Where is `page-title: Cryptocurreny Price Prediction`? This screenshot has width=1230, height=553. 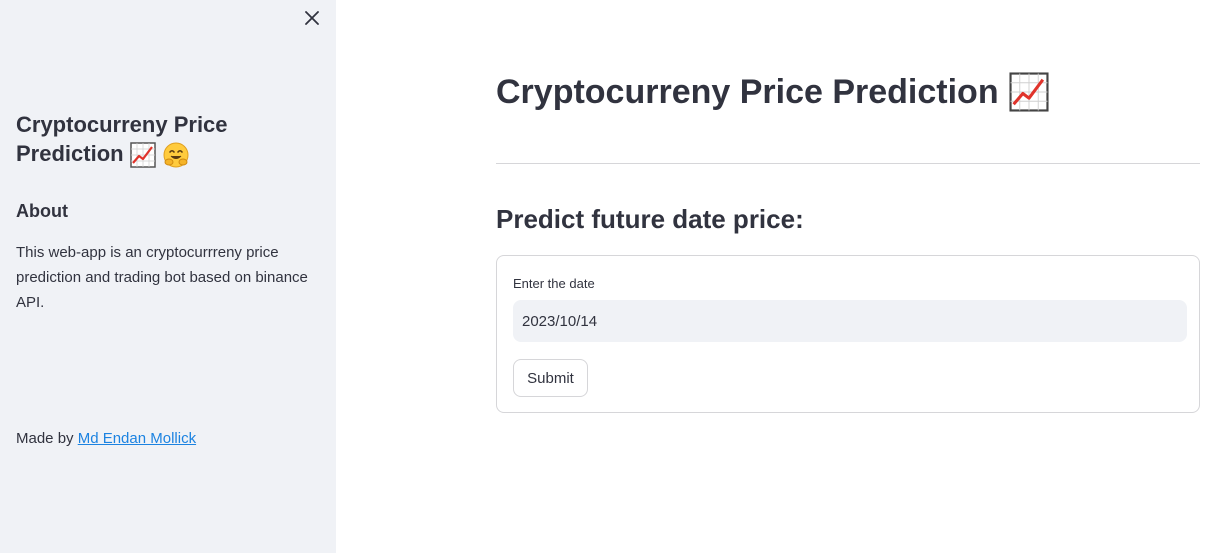 page-title: Cryptocurreny Price Prediction is located at coordinates (772, 92).